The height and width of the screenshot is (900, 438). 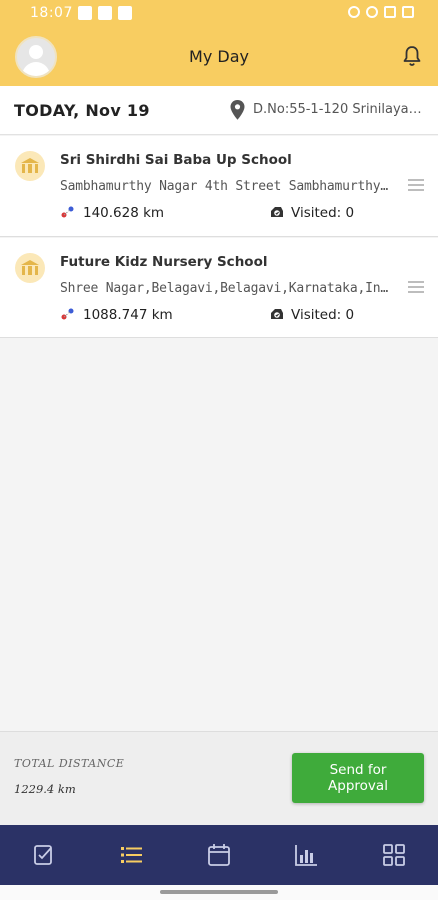 What do you see at coordinates (408, 12) in the screenshot?
I see `battery-icon` at bounding box center [408, 12].